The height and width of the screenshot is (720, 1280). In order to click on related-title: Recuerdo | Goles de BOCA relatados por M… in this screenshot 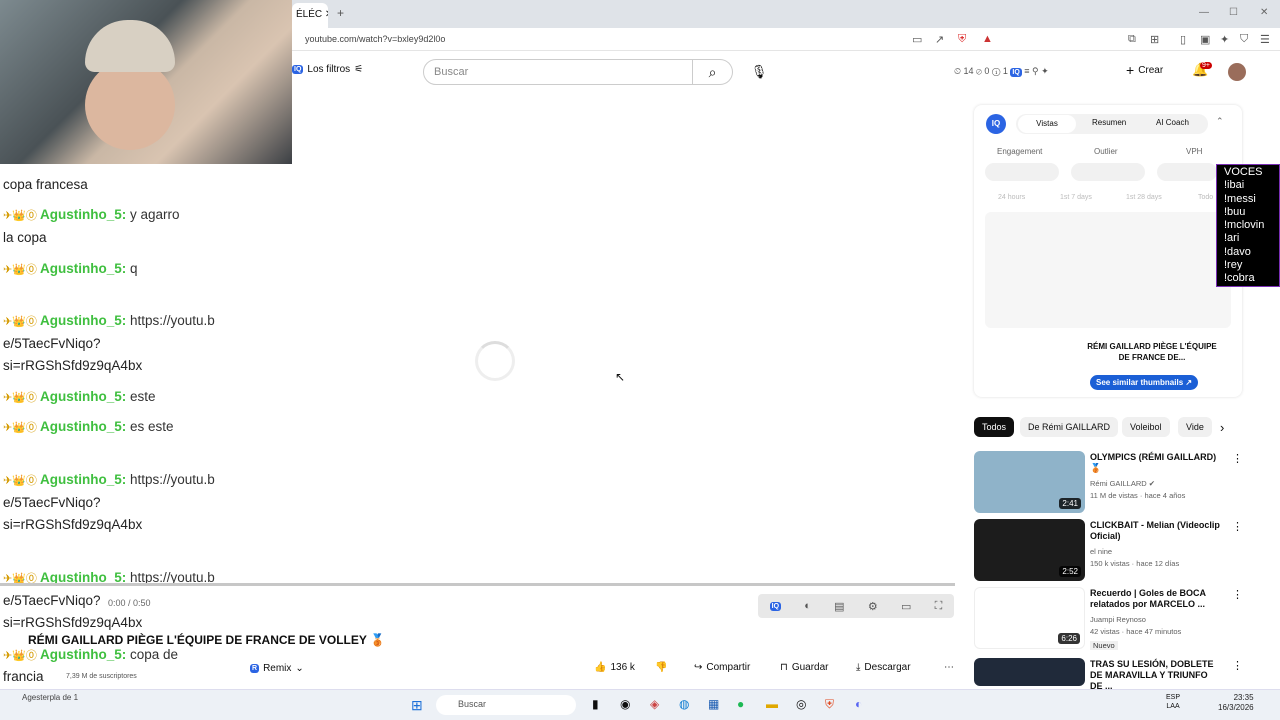, I will do `click(1155, 599)`.